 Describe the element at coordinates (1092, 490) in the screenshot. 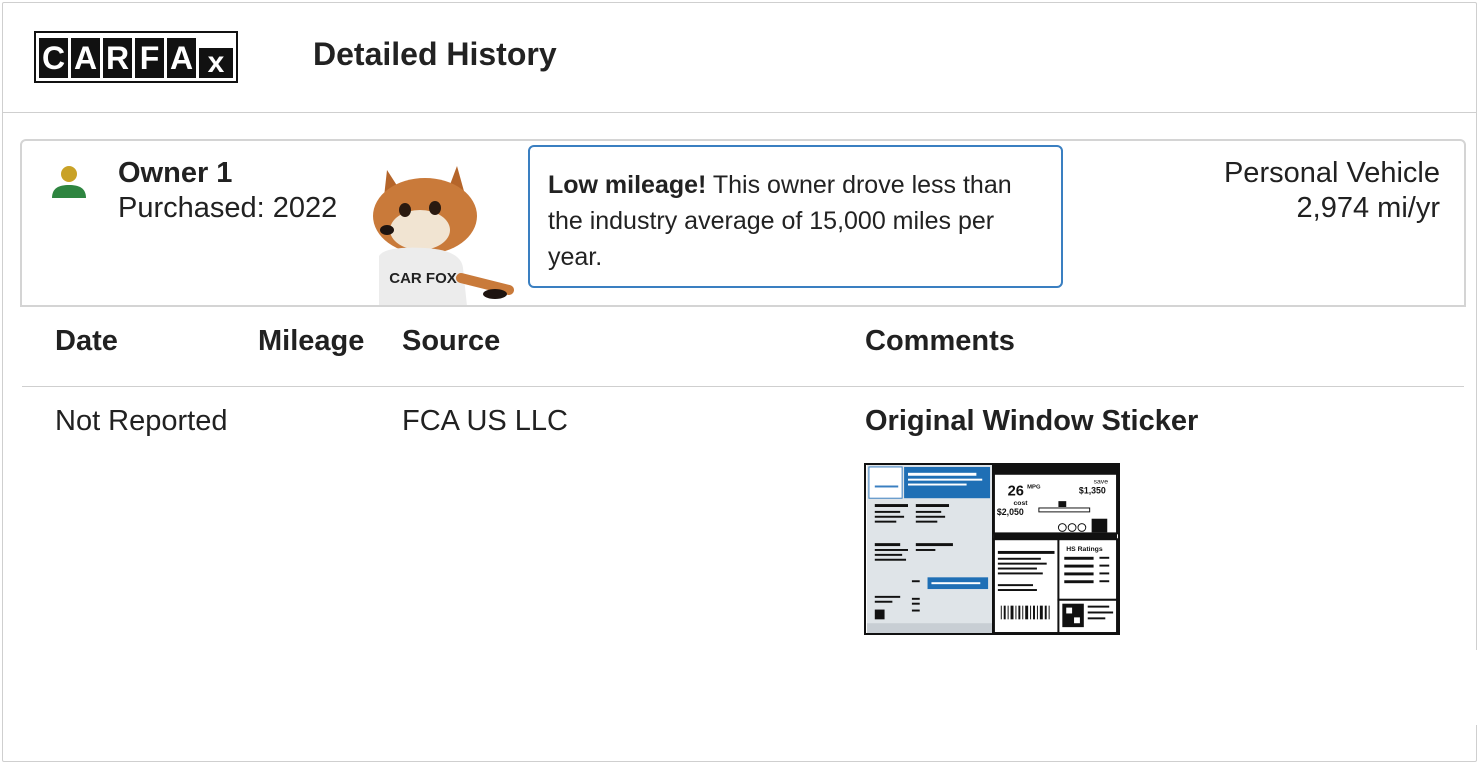

I see `sticker-save-amount: $1,350` at that location.